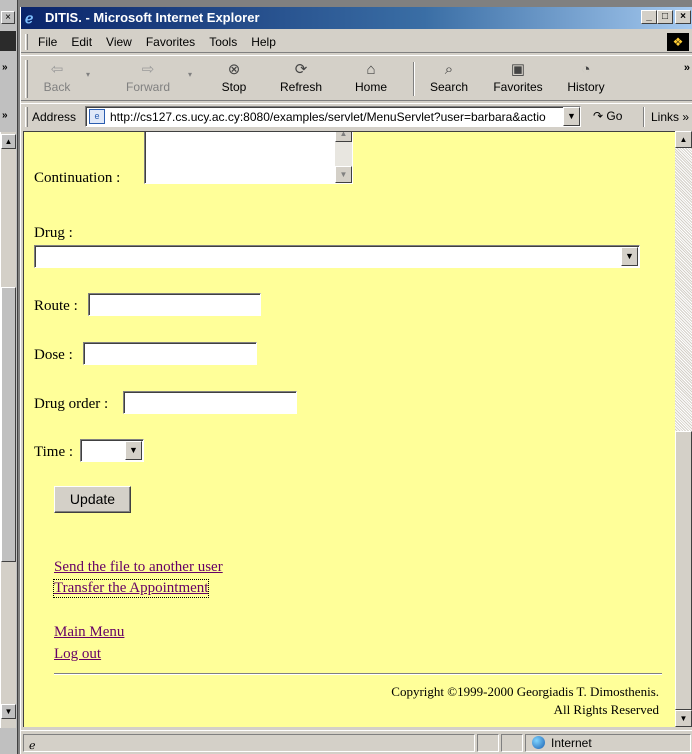 The height and width of the screenshot is (754, 692). Describe the element at coordinates (92, 499) in the screenshot. I see `update-button: Update` at that location.